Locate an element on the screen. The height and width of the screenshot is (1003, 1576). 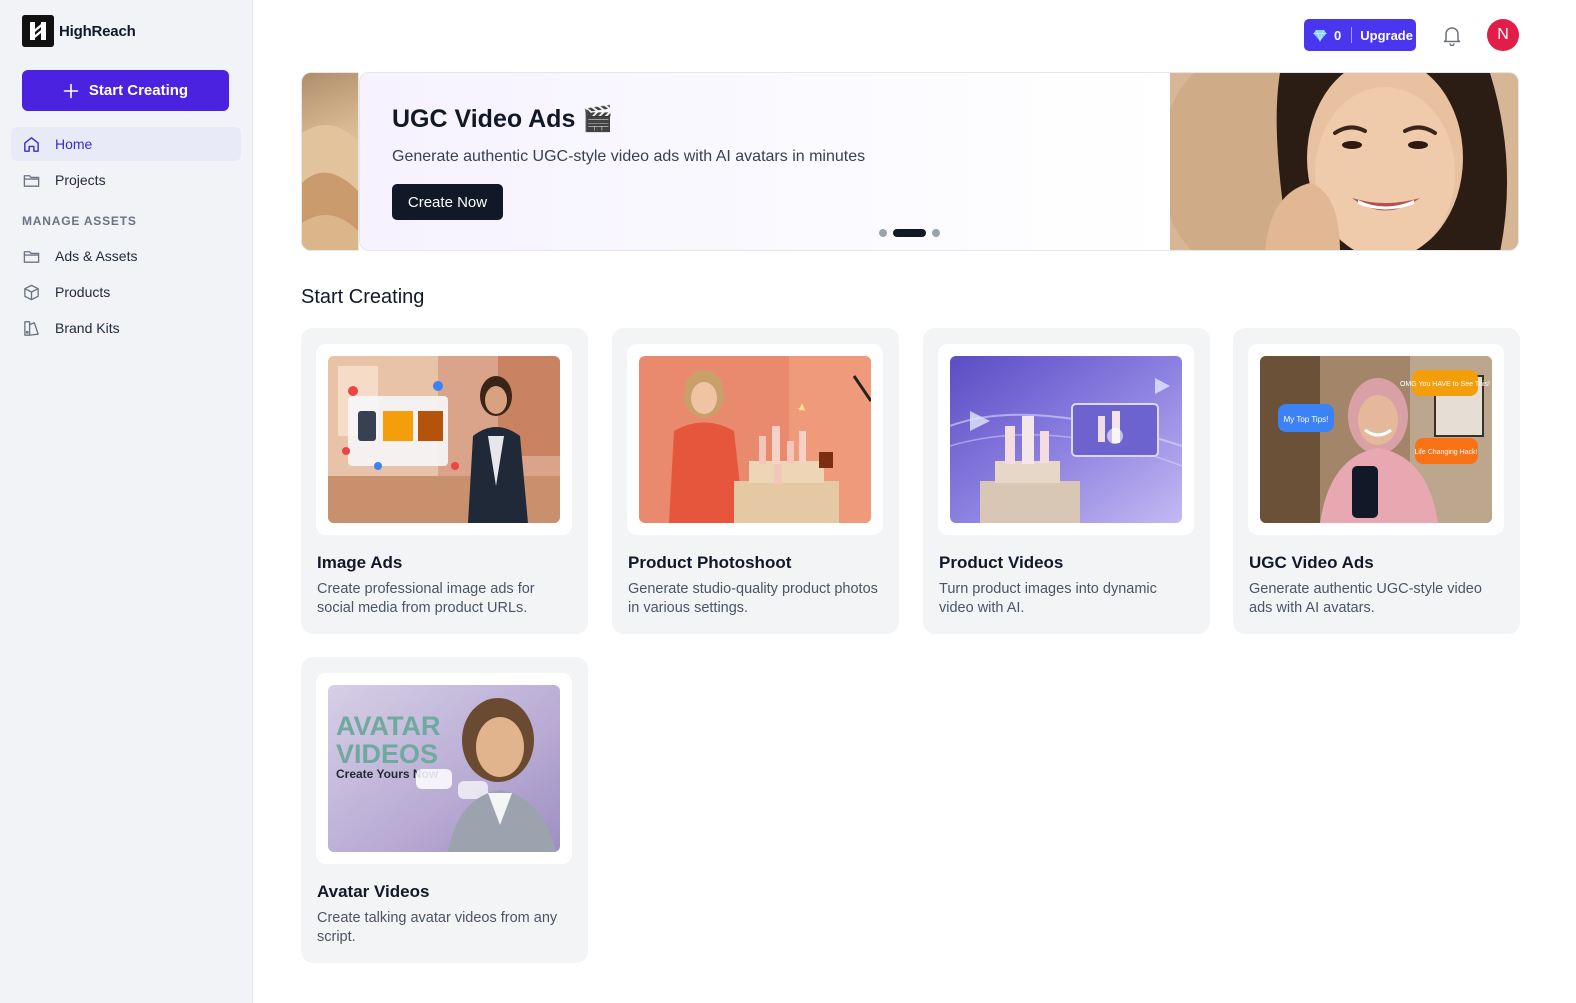
bell-icon is located at coordinates (1452, 36).